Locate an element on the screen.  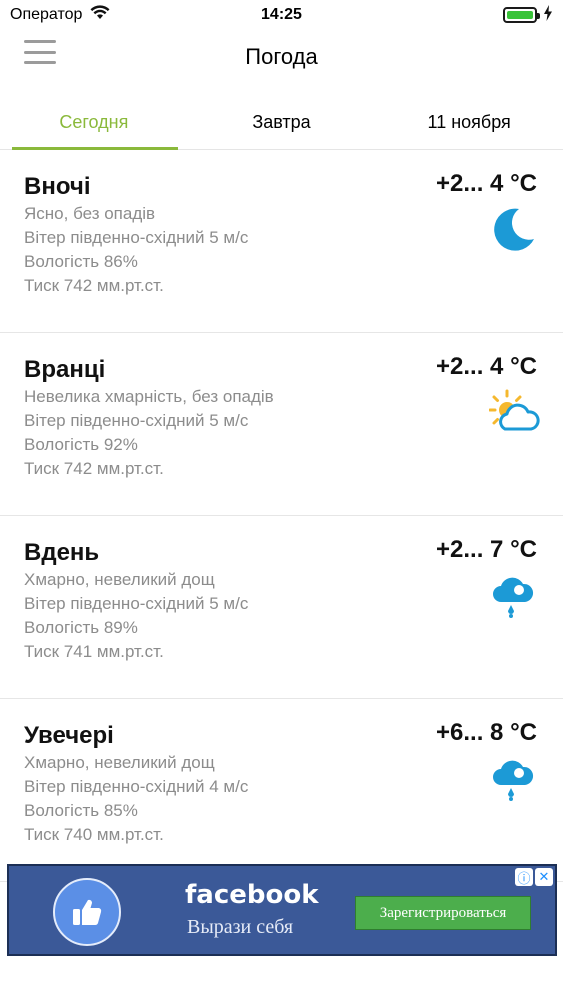
page-title: Погода is located at coordinates (281, 56).